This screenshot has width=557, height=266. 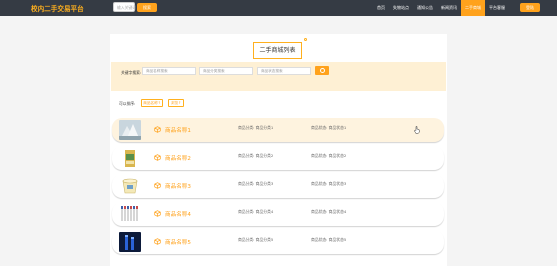 What do you see at coordinates (278, 242) in the screenshot?
I see `product-row: 商品名称5 商品分类: 商品分类5 商品状态: 商品状态5` at bounding box center [278, 242].